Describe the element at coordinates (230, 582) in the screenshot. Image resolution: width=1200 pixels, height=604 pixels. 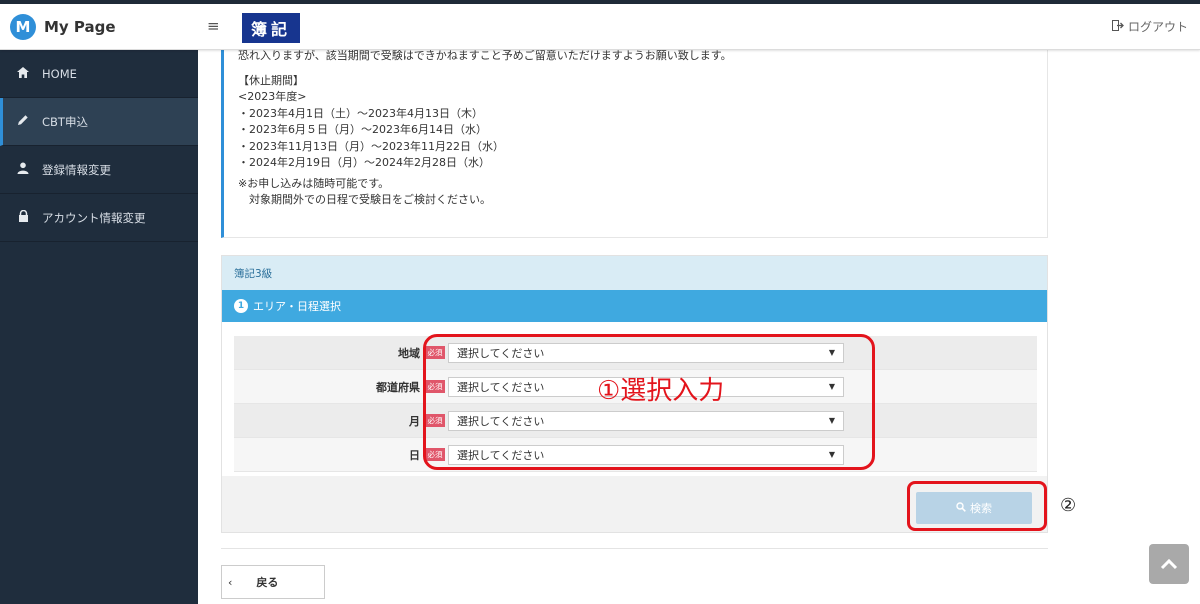
I see `chevron-left-icon: ‹` at that location.